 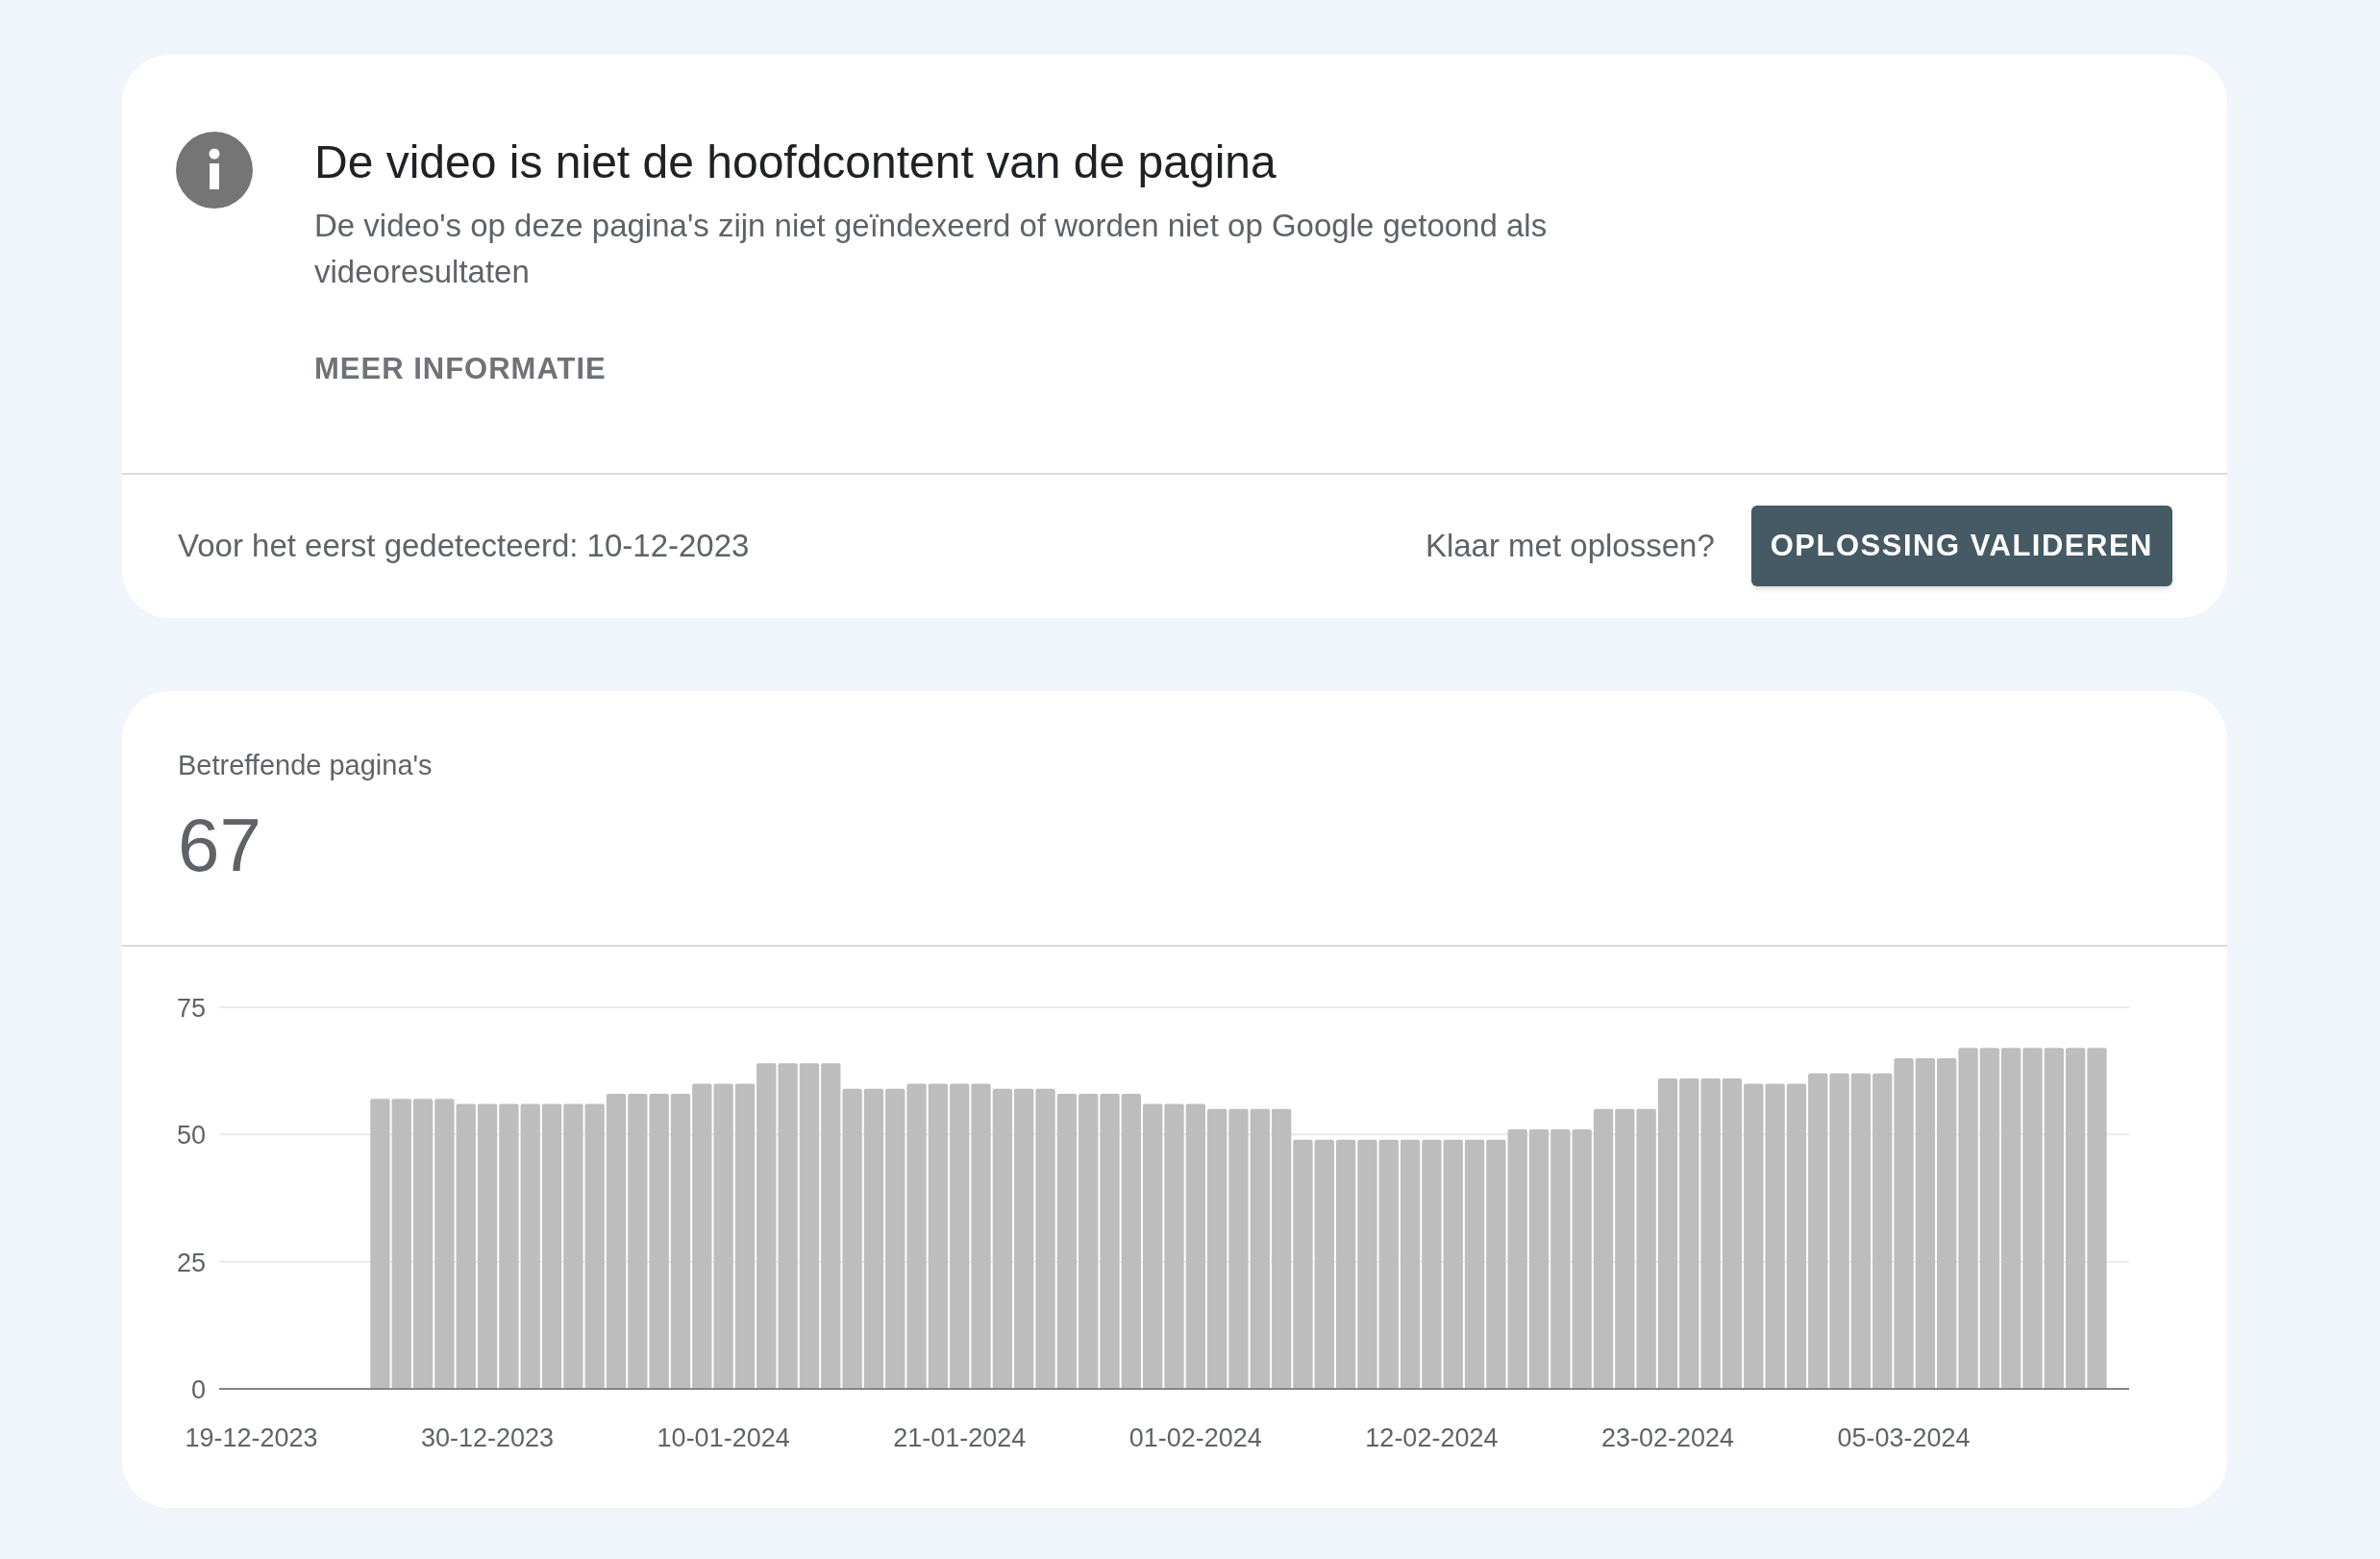 I want to click on x-axis-label: 23-02-2024, so click(x=1668, y=1437).